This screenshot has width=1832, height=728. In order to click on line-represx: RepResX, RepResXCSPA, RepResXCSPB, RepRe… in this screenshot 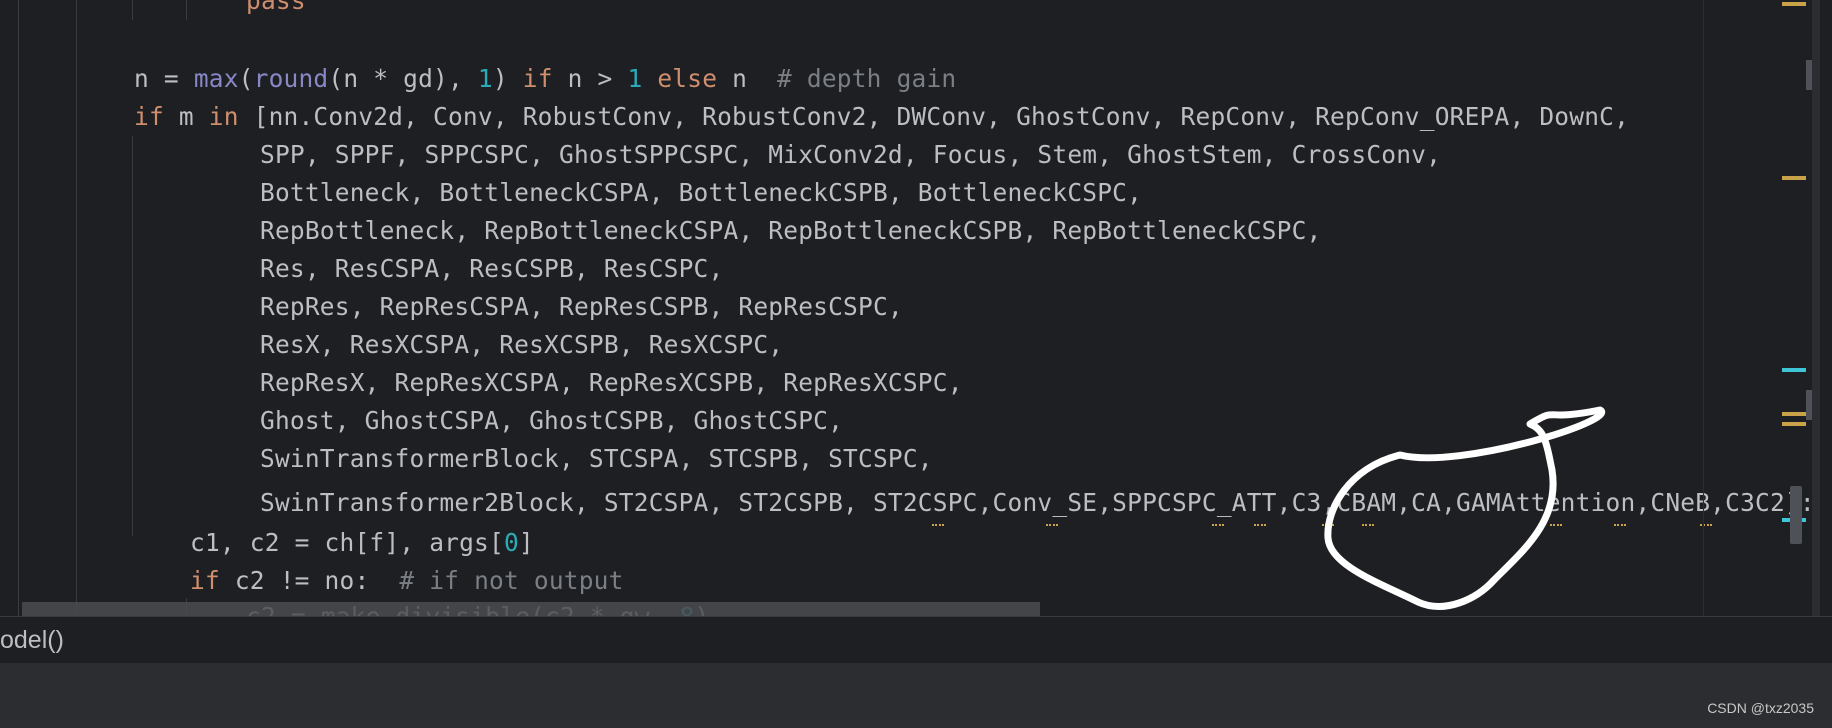, I will do `click(611, 383)`.